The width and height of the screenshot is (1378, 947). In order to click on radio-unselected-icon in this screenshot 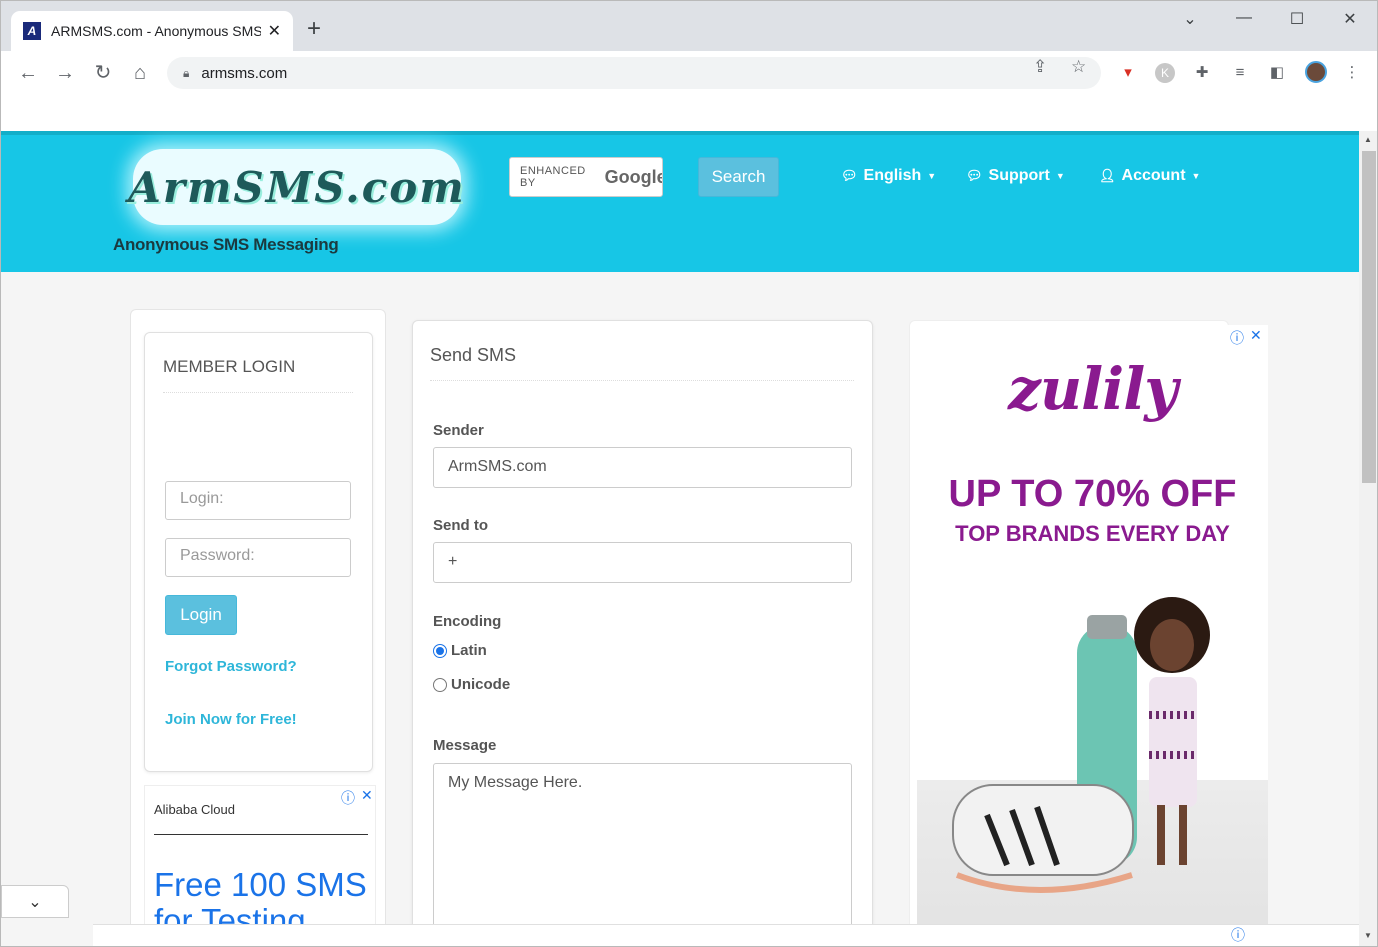, I will do `click(440, 684)`.